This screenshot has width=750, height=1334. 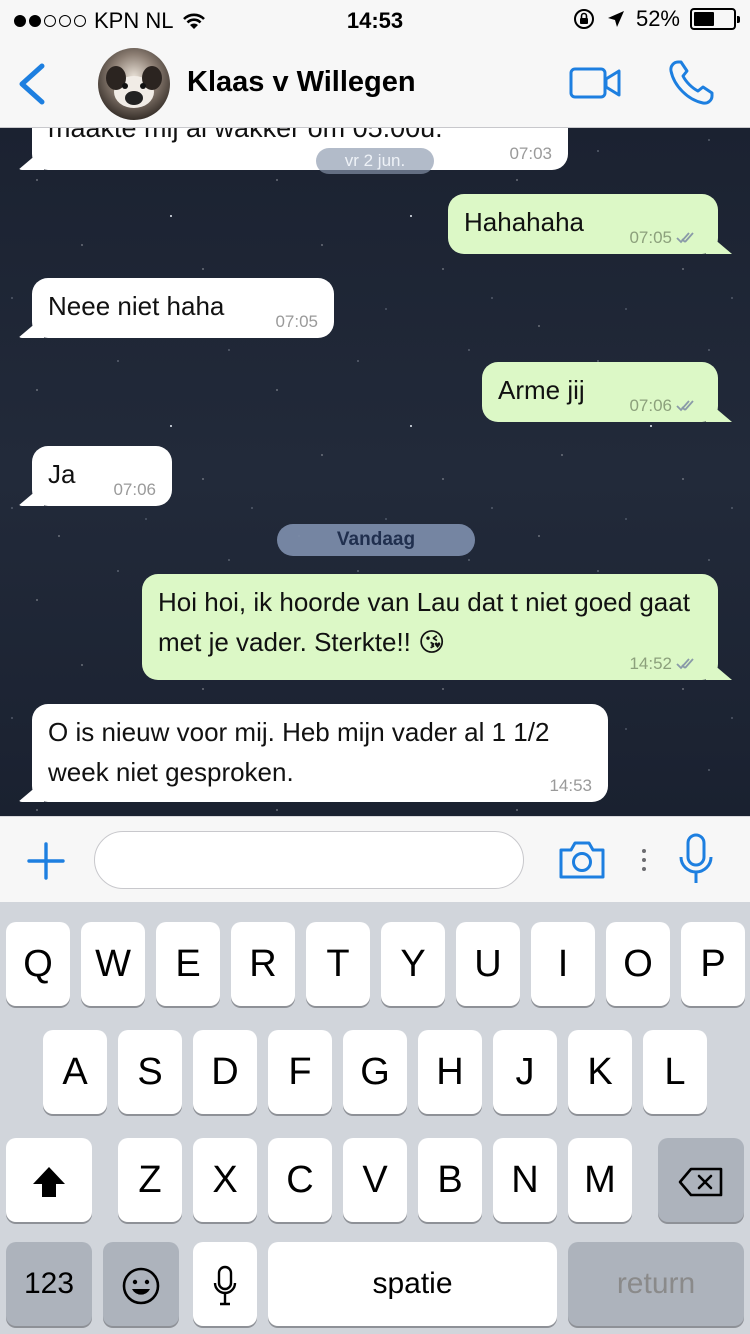 I want to click on key-s: S, so click(x=150, y=1072).